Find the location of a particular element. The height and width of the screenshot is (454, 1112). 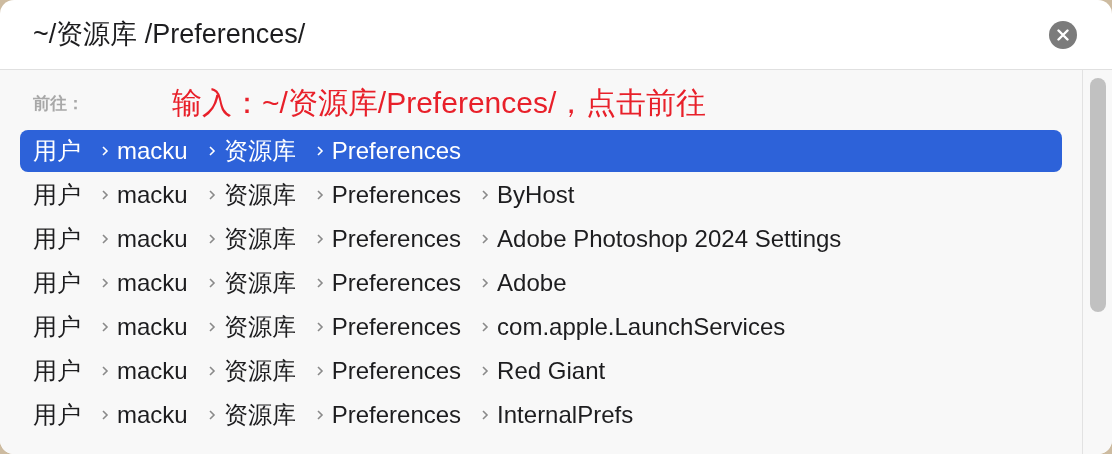

path-field: ~/资源库 /Preferences/ is located at coordinates (541, 34).